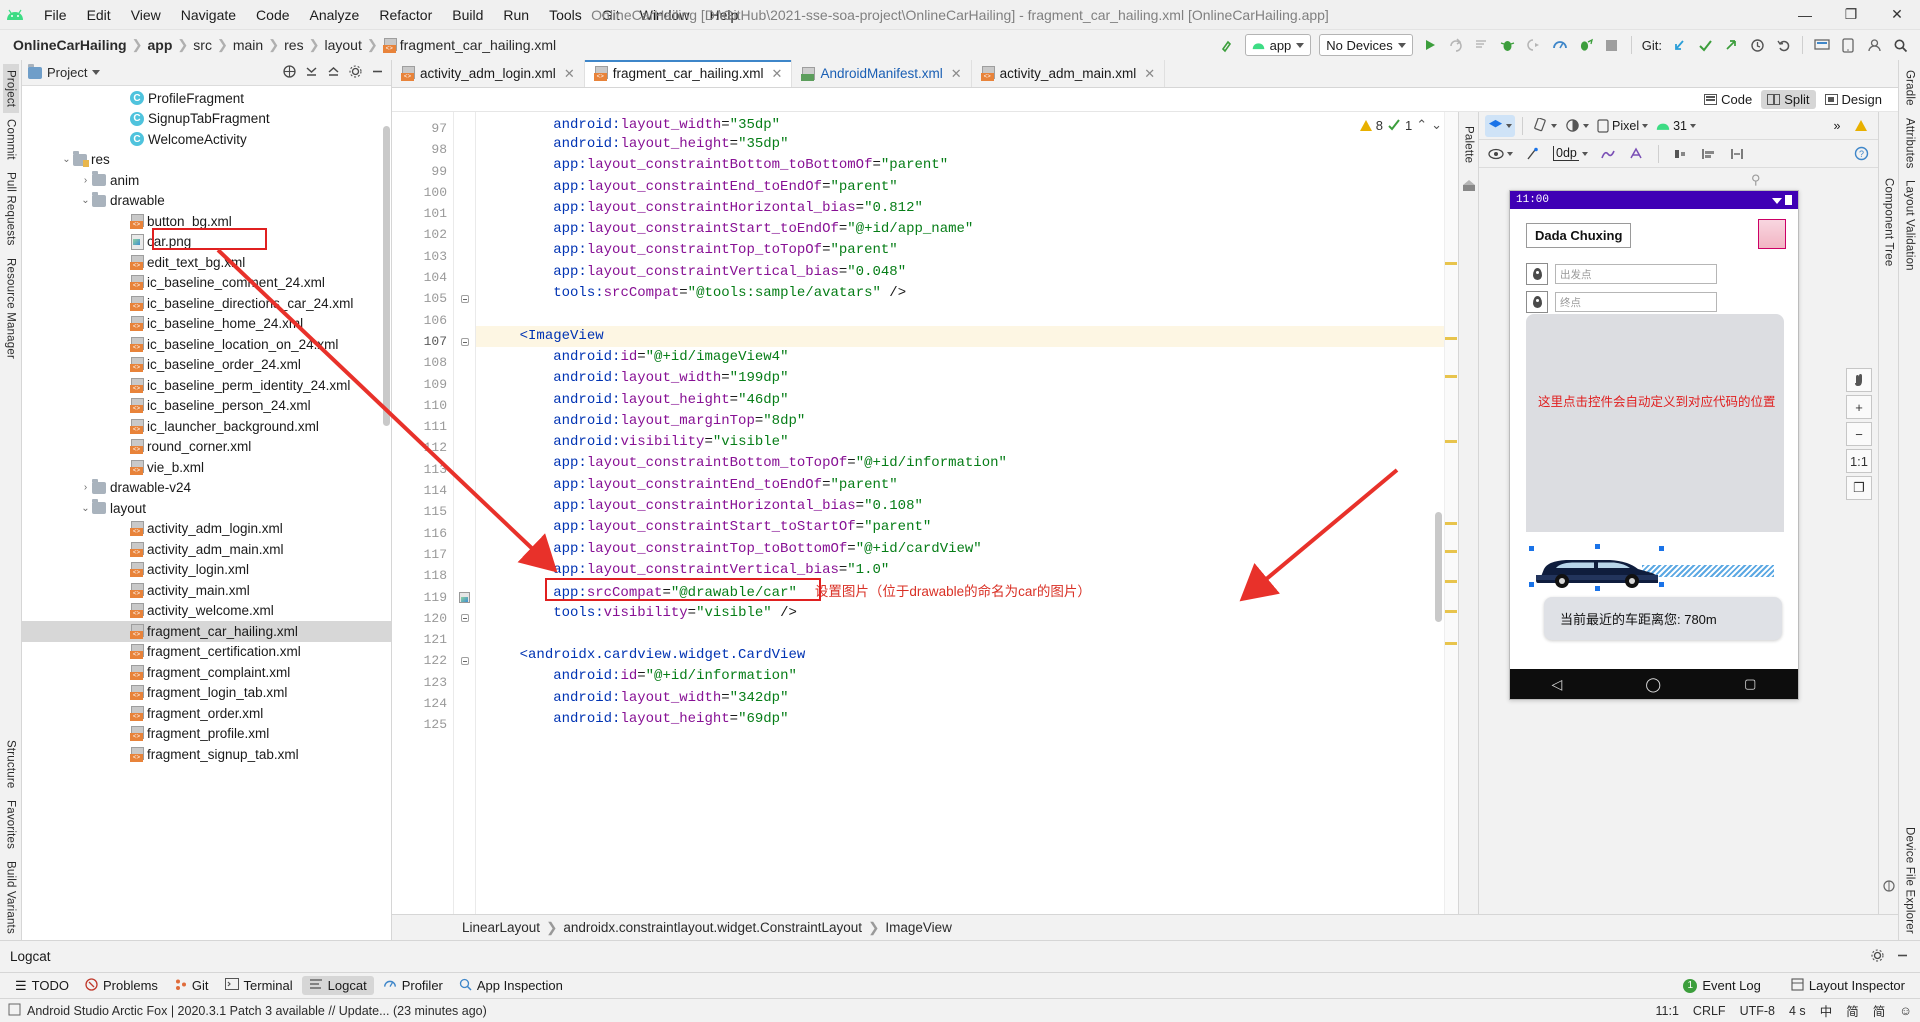  Describe the element at coordinates (967, 400) in the screenshot. I see `code-line: android:layout_height="46dp"` at that location.